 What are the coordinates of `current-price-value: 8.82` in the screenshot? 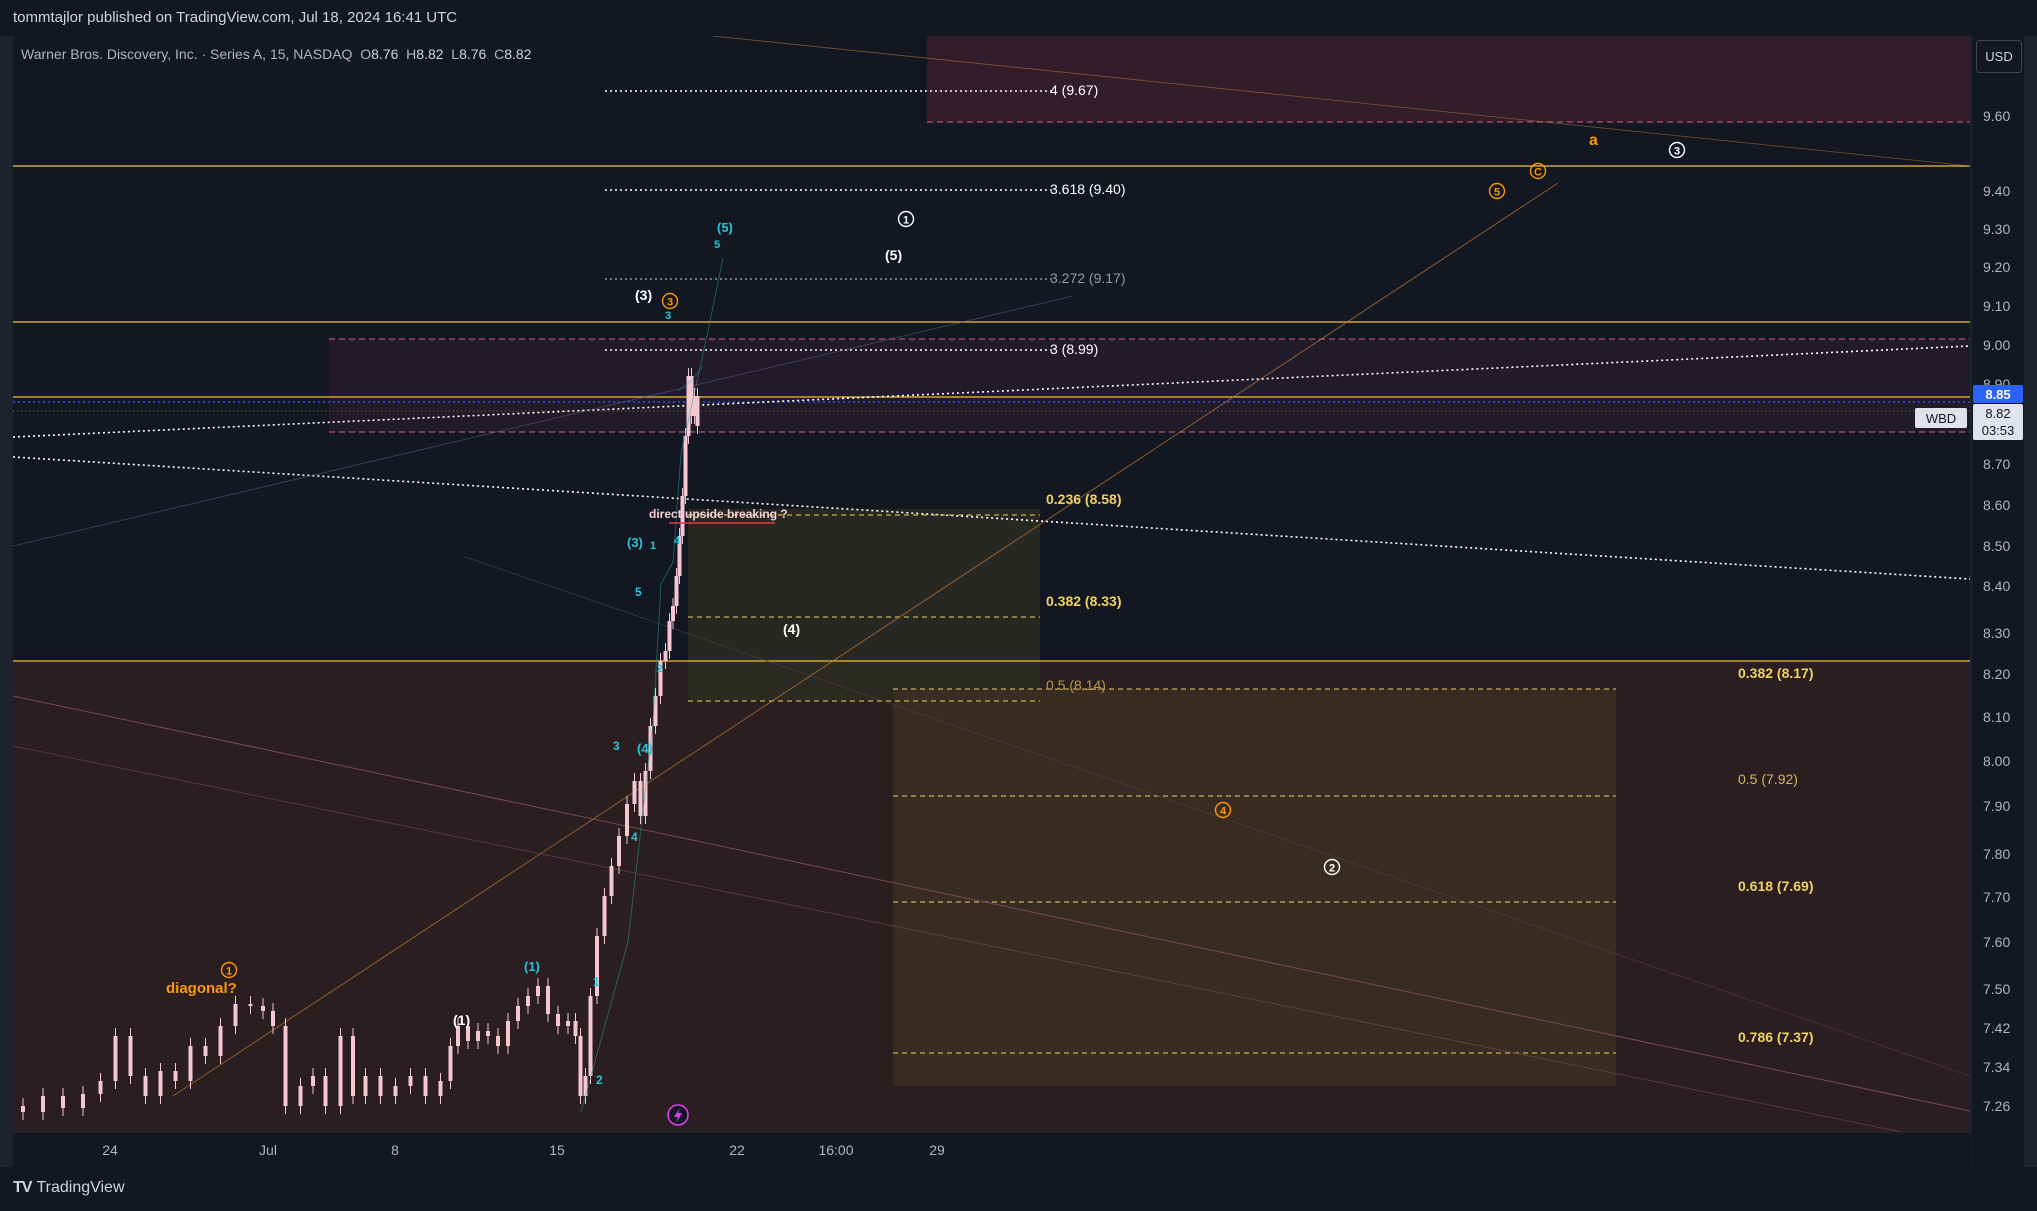 It's located at (1997, 413).